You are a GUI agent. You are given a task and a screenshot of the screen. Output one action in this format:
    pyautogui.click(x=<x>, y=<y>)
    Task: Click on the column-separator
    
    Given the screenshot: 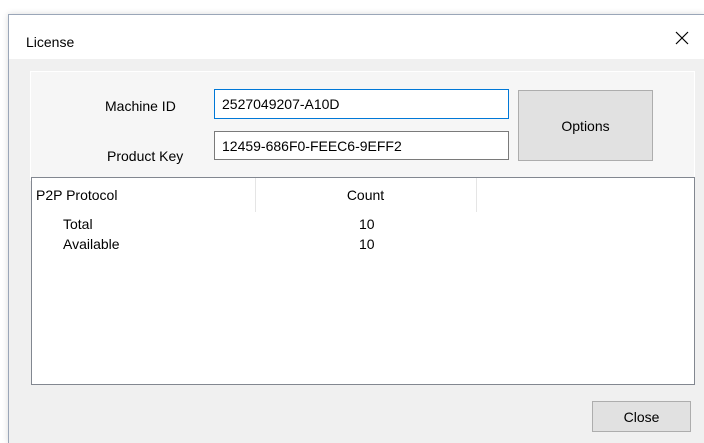 What is the action you would take?
    pyautogui.click(x=476, y=195)
    